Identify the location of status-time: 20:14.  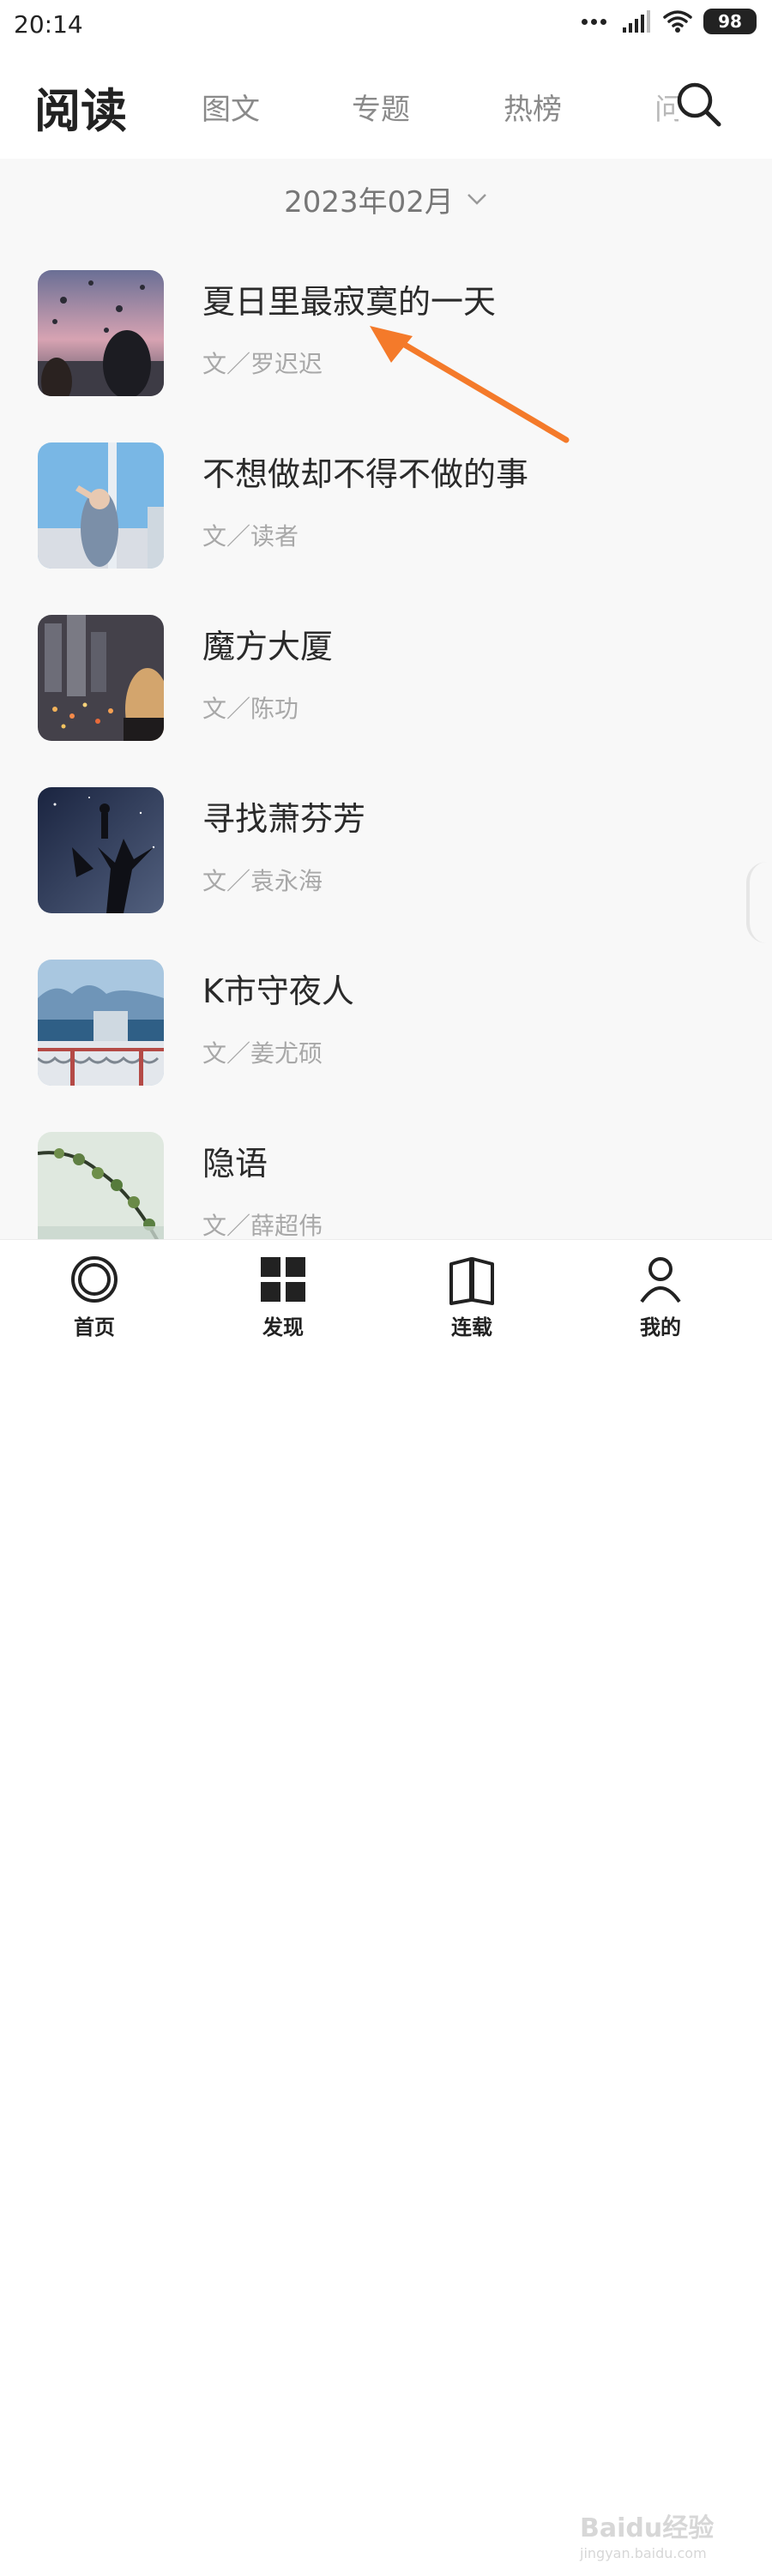
(48, 24).